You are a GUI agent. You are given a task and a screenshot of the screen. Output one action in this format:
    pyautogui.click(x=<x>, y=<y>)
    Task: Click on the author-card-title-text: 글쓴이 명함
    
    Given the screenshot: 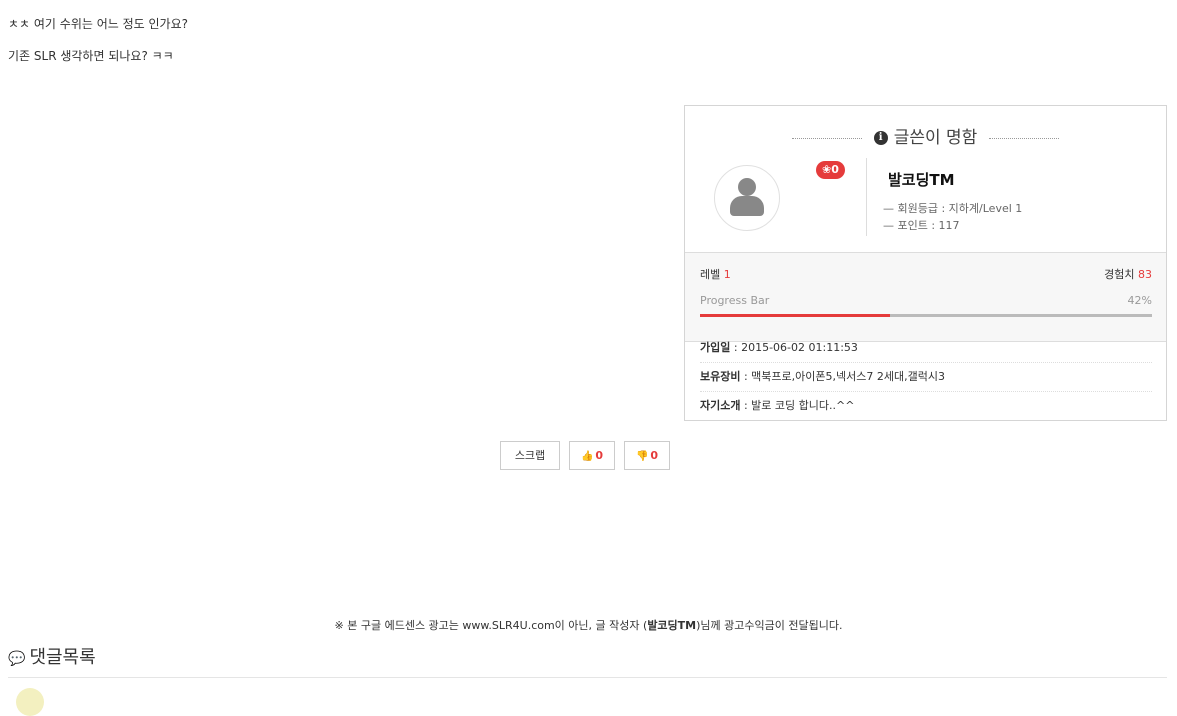 What is the action you would take?
    pyautogui.click(x=935, y=138)
    